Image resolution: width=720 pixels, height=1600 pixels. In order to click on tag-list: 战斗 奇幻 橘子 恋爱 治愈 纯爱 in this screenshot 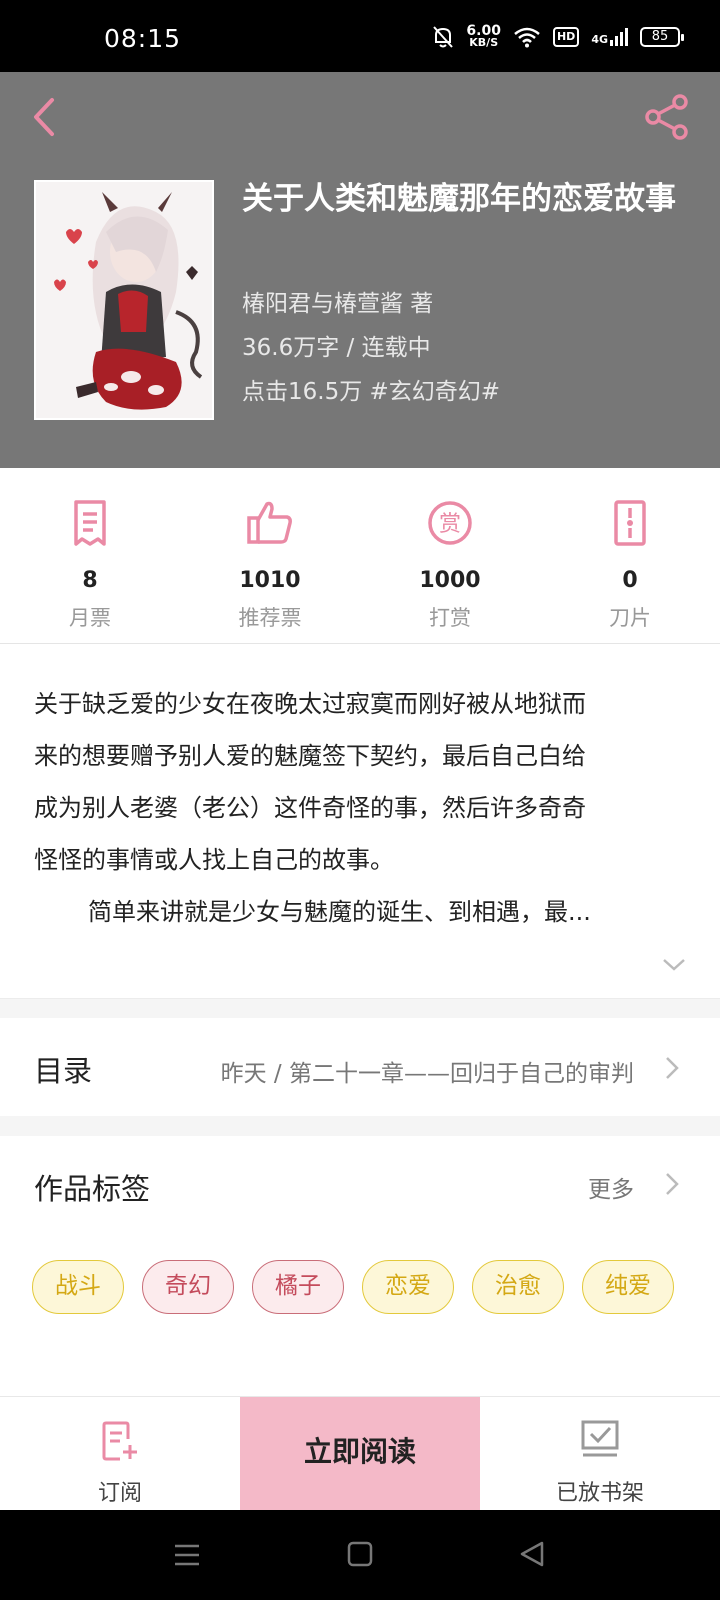, I will do `click(353, 1287)`.